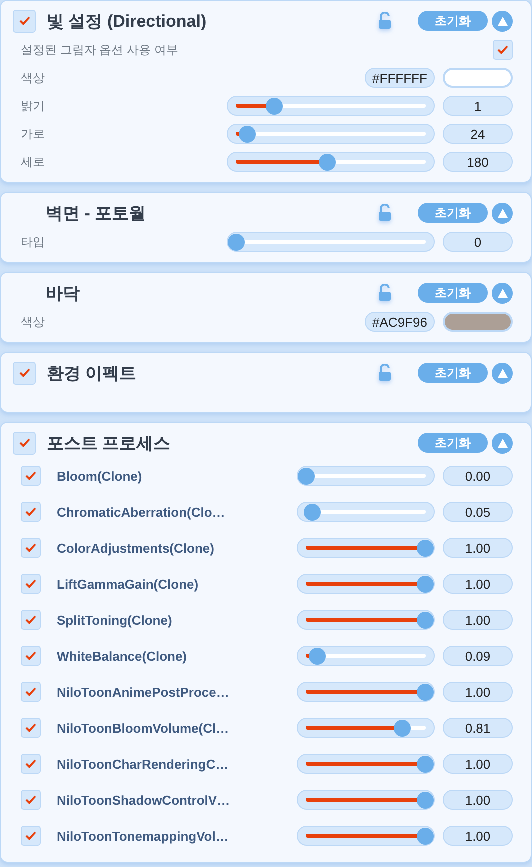  What do you see at coordinates (478, 242) in the screenshot?
I see `value-field: 0` at bounding box center [478, 242].